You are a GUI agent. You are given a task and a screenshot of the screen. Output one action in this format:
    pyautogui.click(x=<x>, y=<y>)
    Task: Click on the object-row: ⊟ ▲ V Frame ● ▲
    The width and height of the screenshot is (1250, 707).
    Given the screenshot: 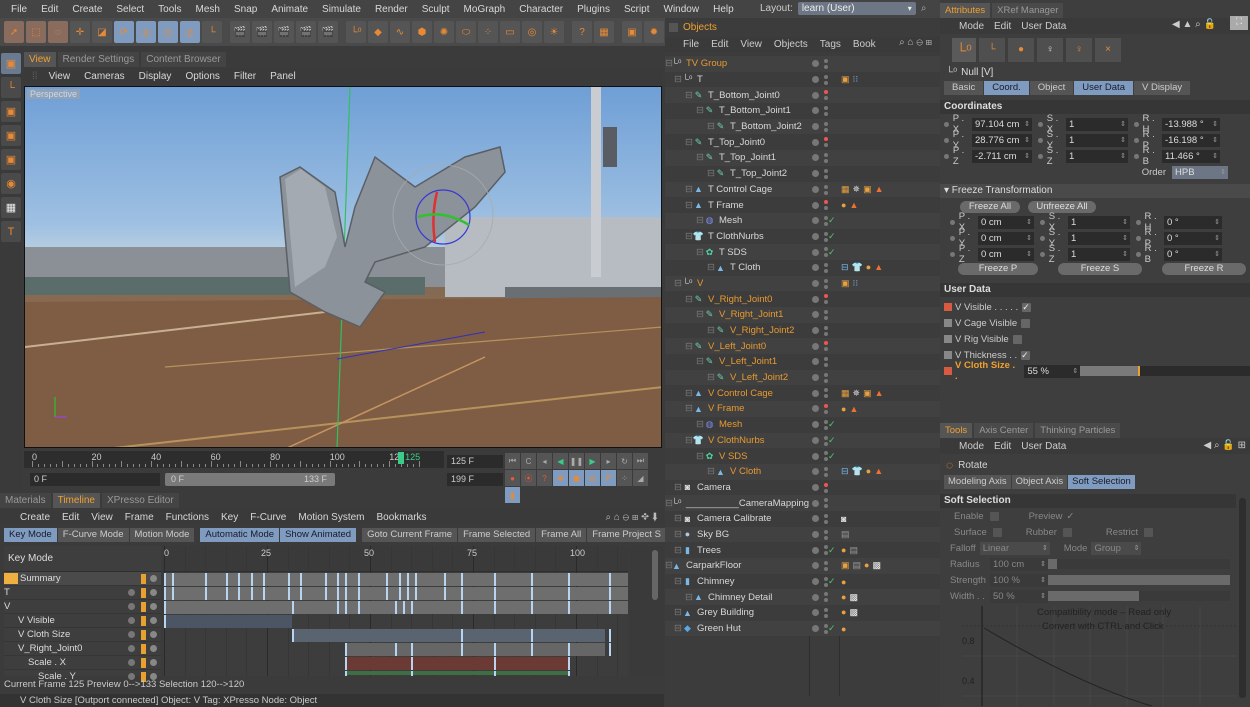 What is the action you would take?
    pyautogui.click(x=802, y=409)
    